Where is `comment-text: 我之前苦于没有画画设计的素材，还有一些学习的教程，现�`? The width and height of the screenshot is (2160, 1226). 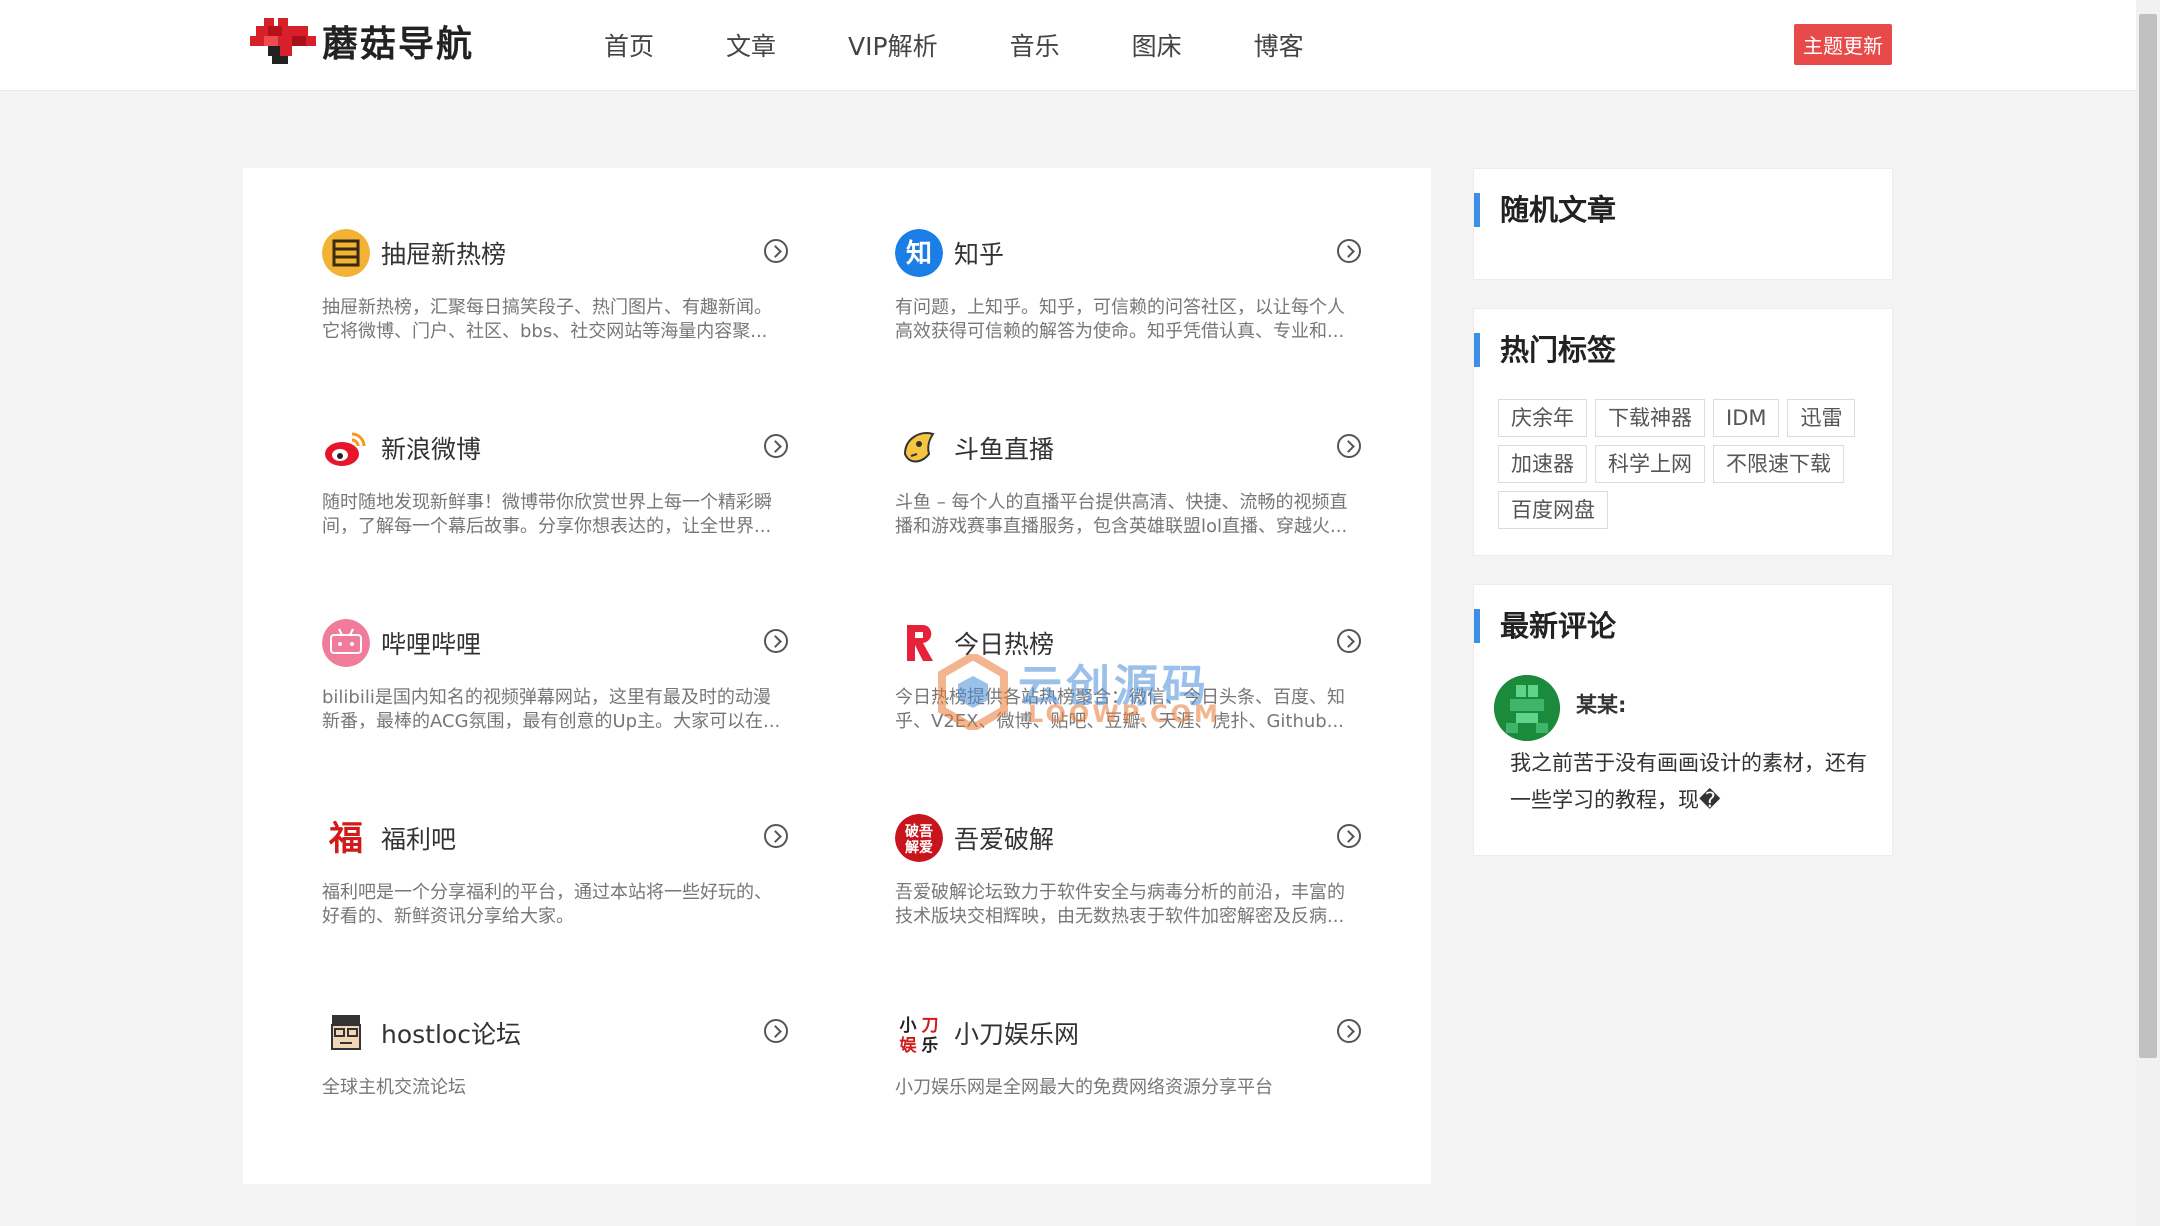
comment-text: 我之前苦于没有画画设计的素材，还有一些学习的教程，现� is located at coordinates (1695, 782).